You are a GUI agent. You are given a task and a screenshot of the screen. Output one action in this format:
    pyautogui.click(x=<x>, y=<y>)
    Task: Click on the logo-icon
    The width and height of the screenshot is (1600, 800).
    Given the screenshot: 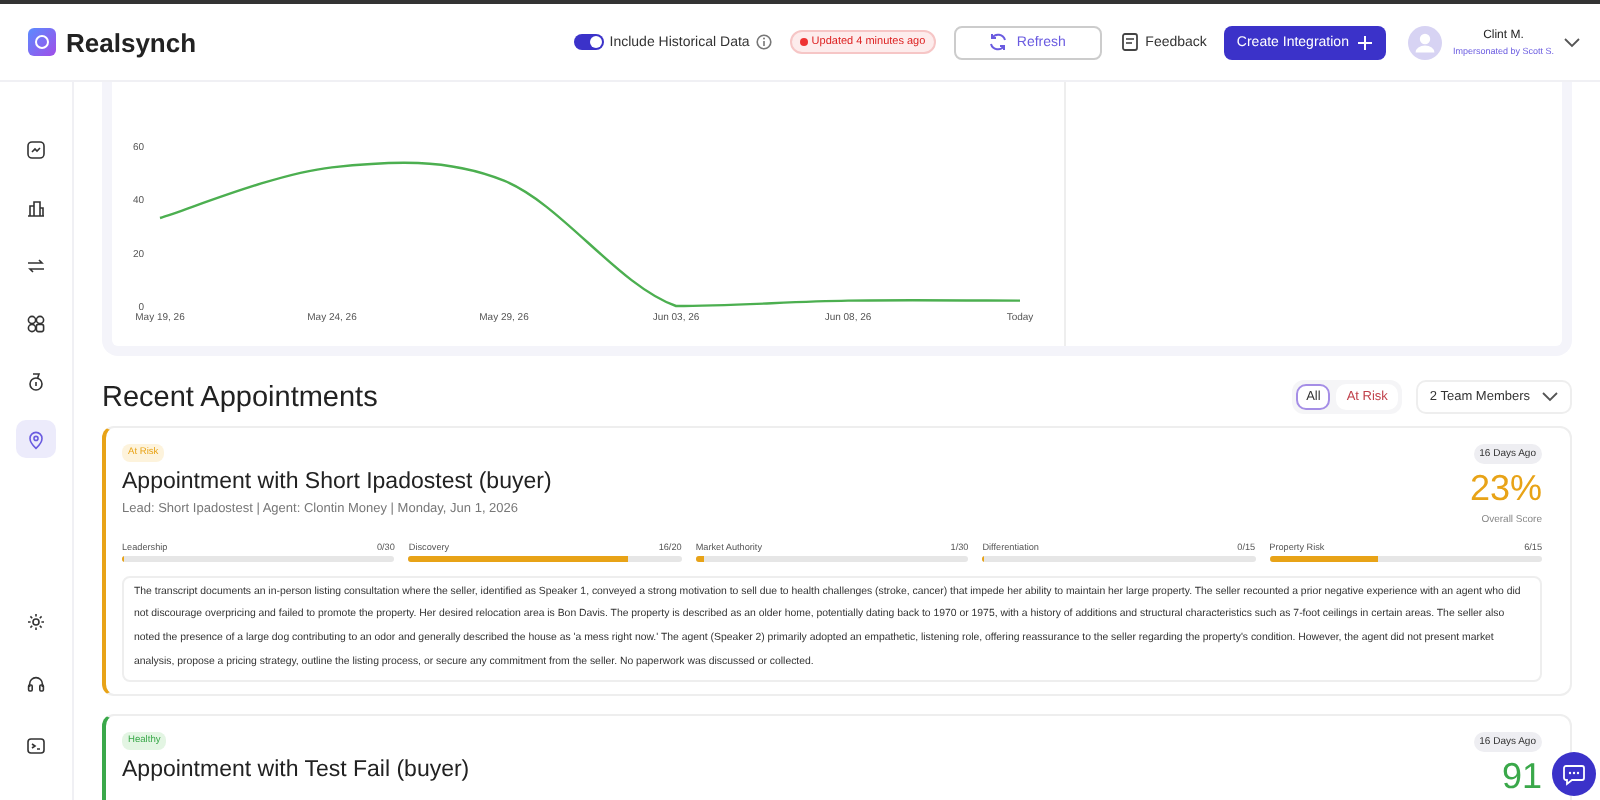 What is the action you would take?
    pyautogui.click(x=42, y=42)
    